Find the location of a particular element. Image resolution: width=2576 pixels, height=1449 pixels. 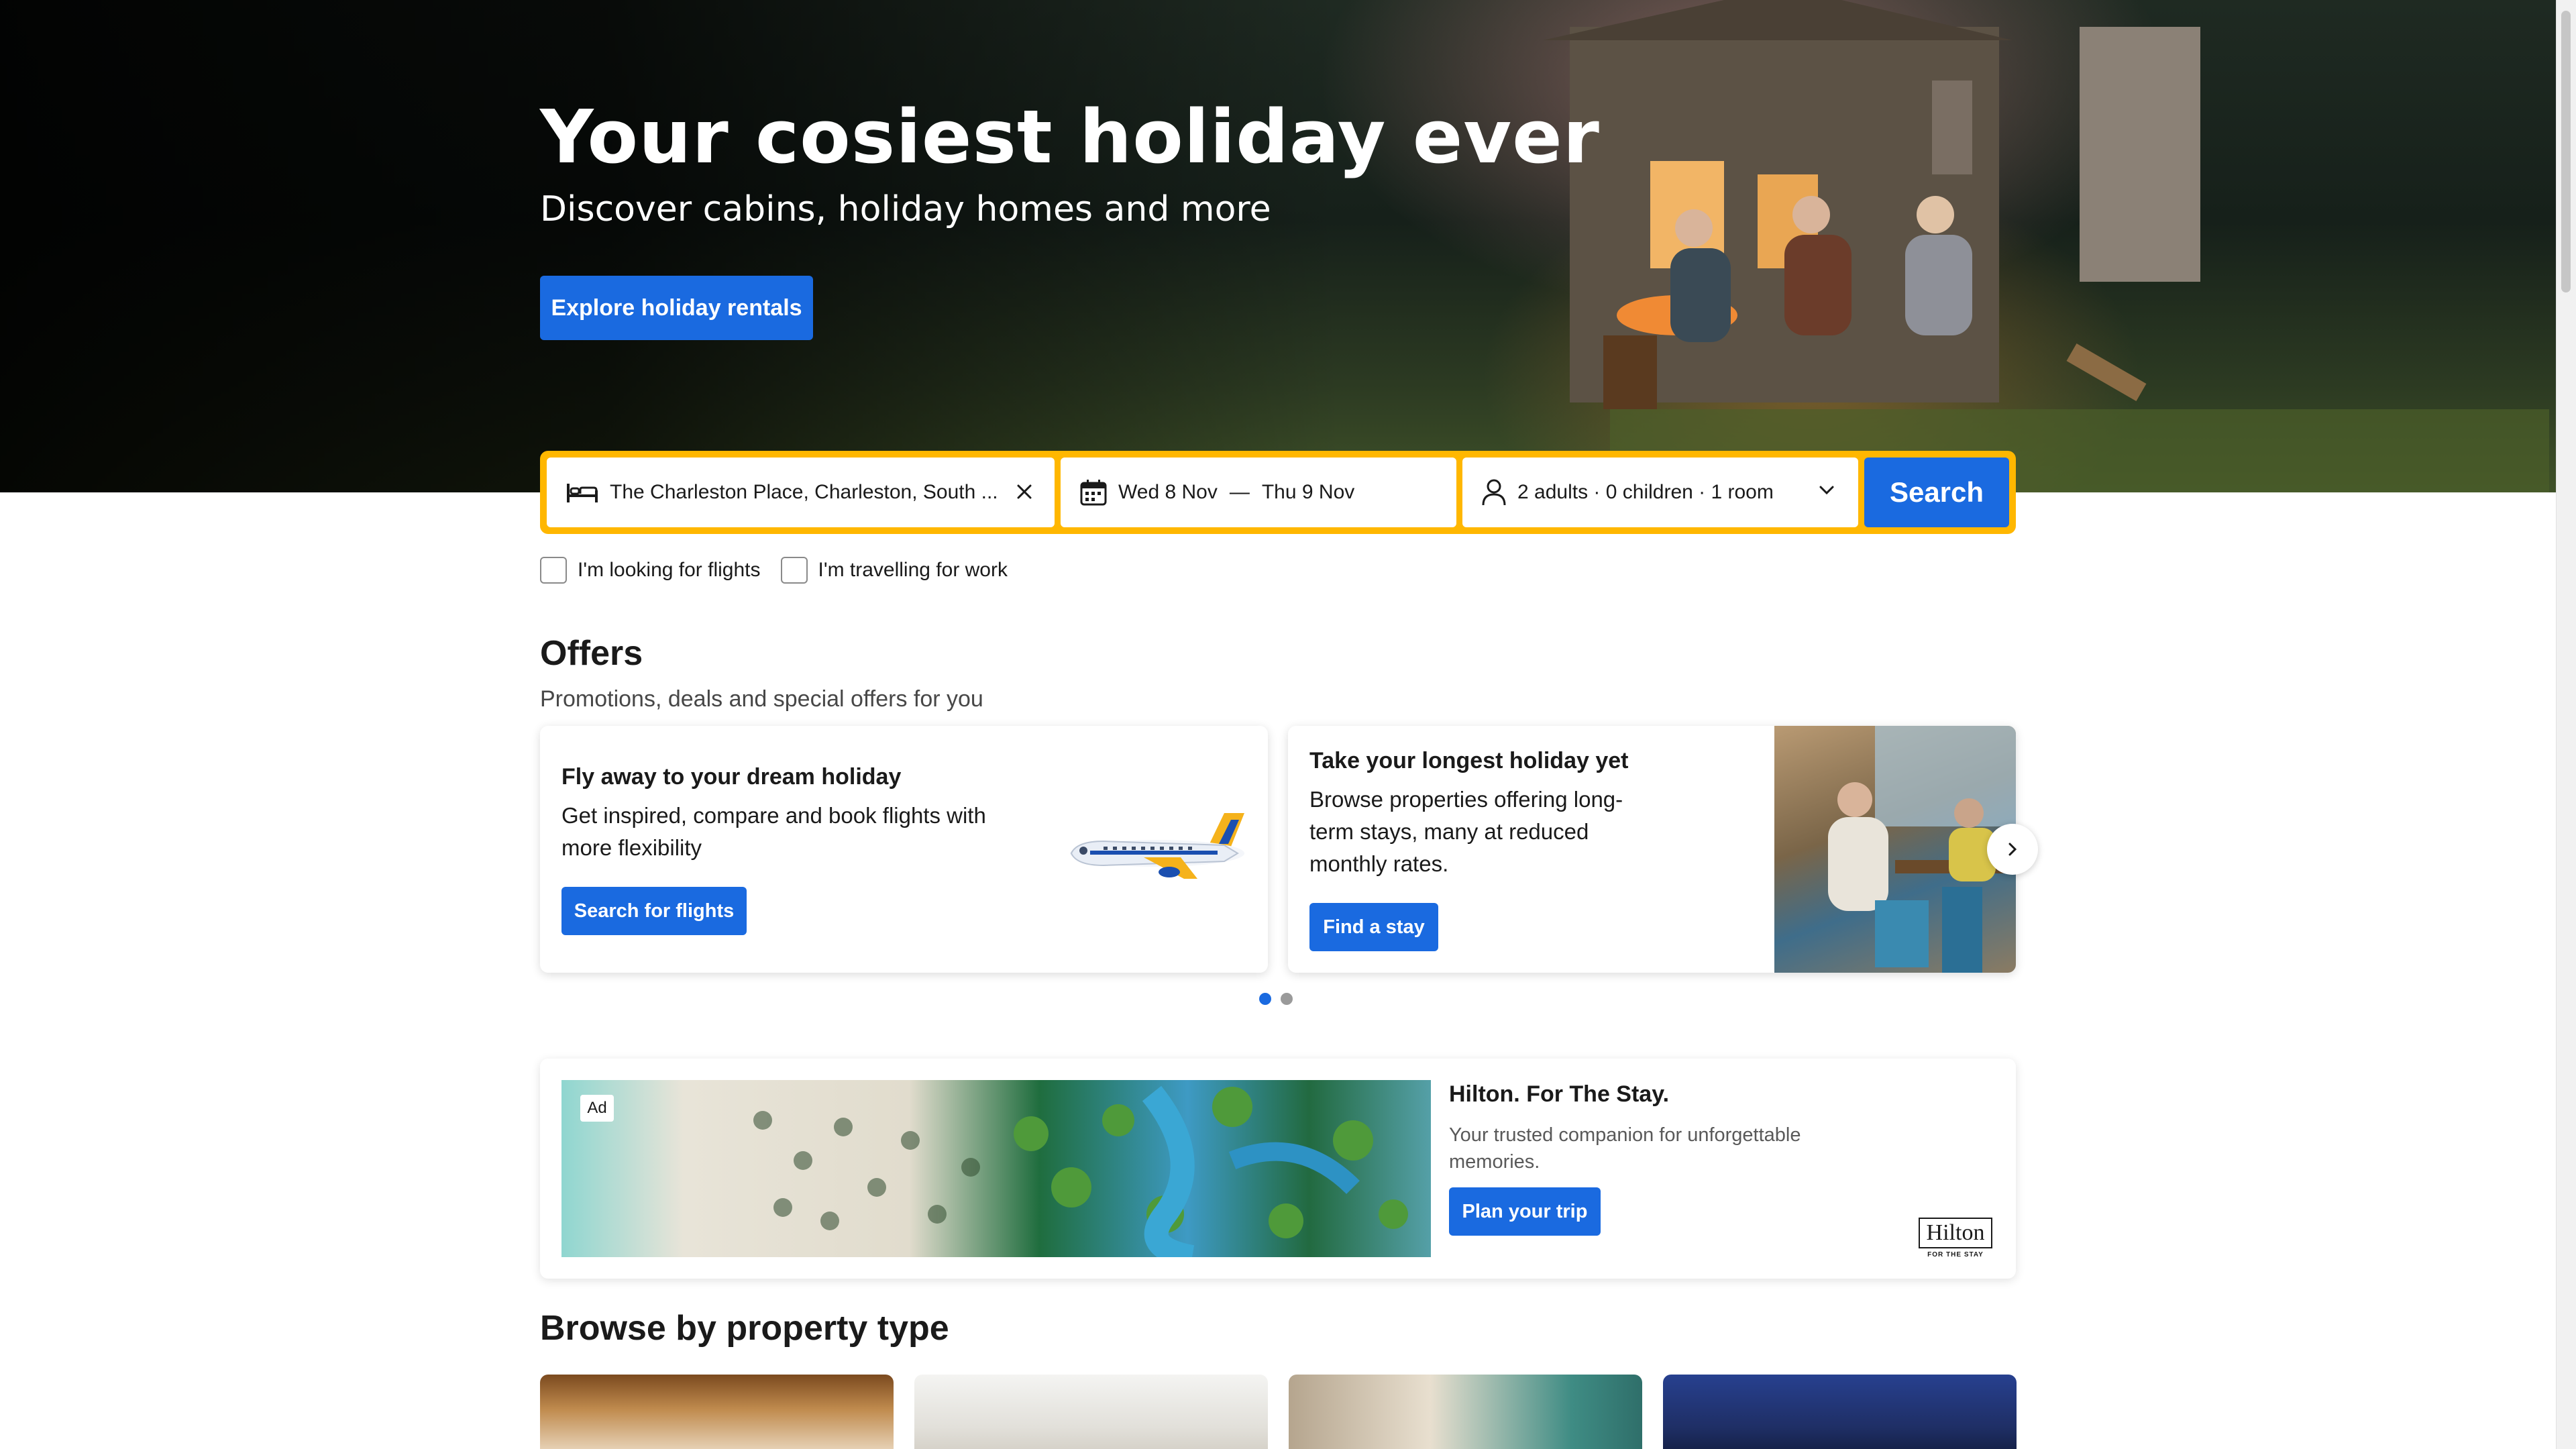

pagination-dot is located at coordinates (1287, 999).